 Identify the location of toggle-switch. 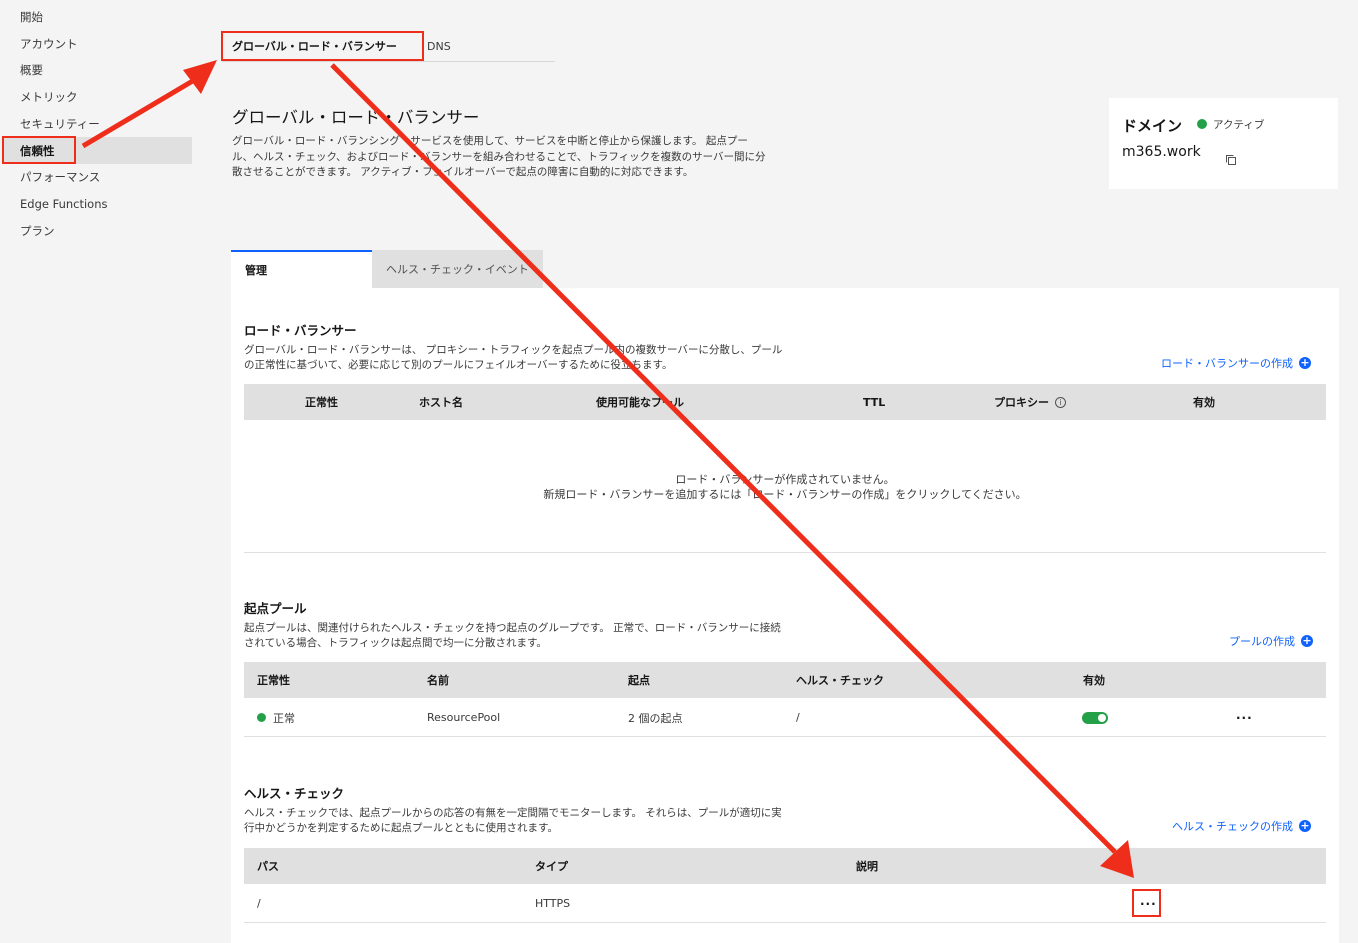
(1095, 717).